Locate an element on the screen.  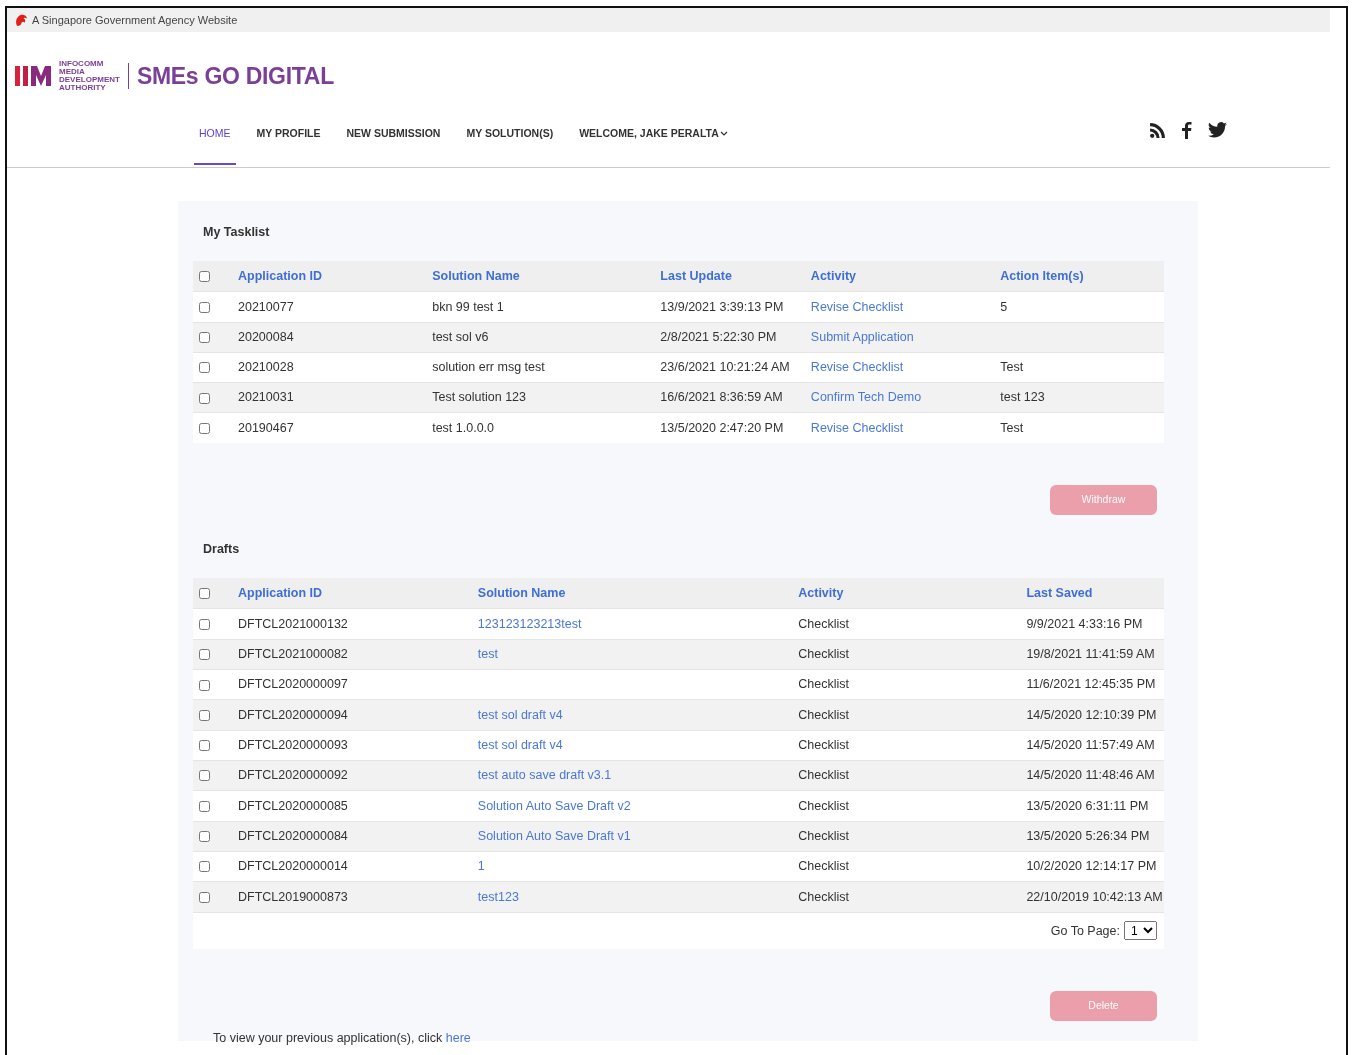
table-cell: 2/8/2021 5:22:30 PM is located at coordinates (718, 336).